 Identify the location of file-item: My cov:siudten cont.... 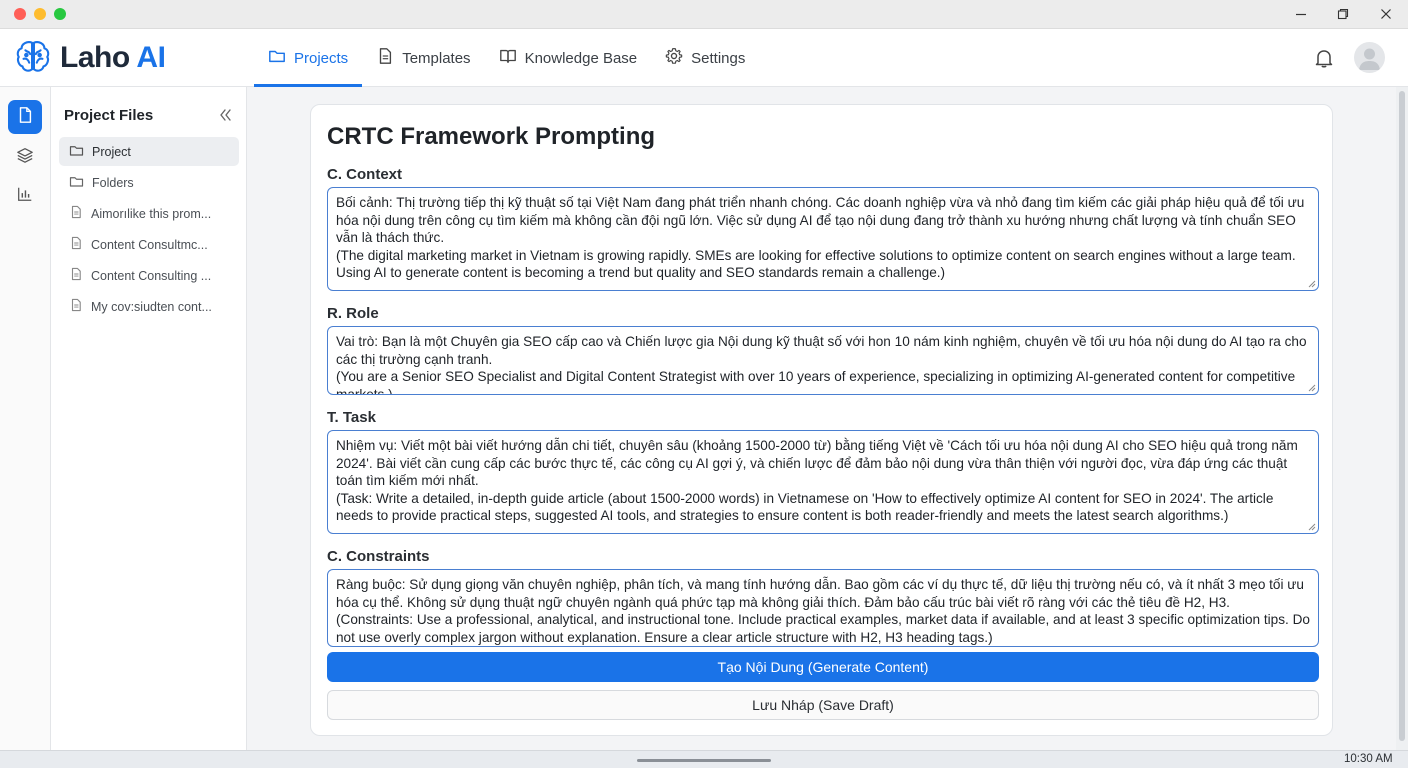
(149, 306).